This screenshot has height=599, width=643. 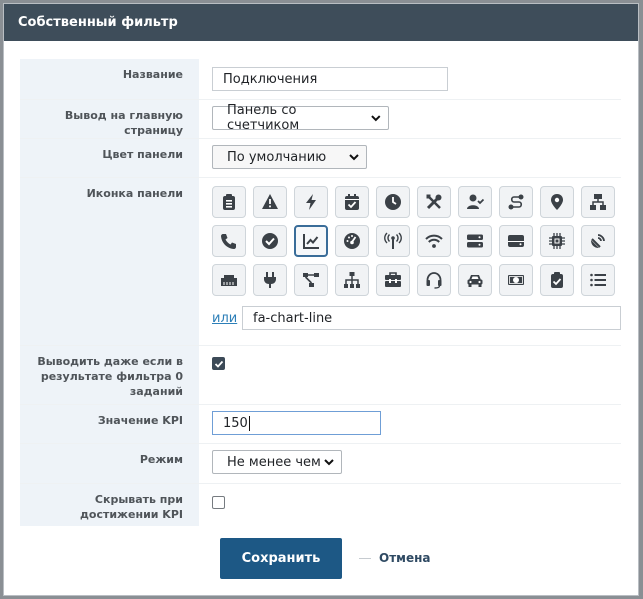 What do you see at coordinates (393, 241) in the screenshot?
I see `broadcast-tower-icon` at bounding box center [393, 241].